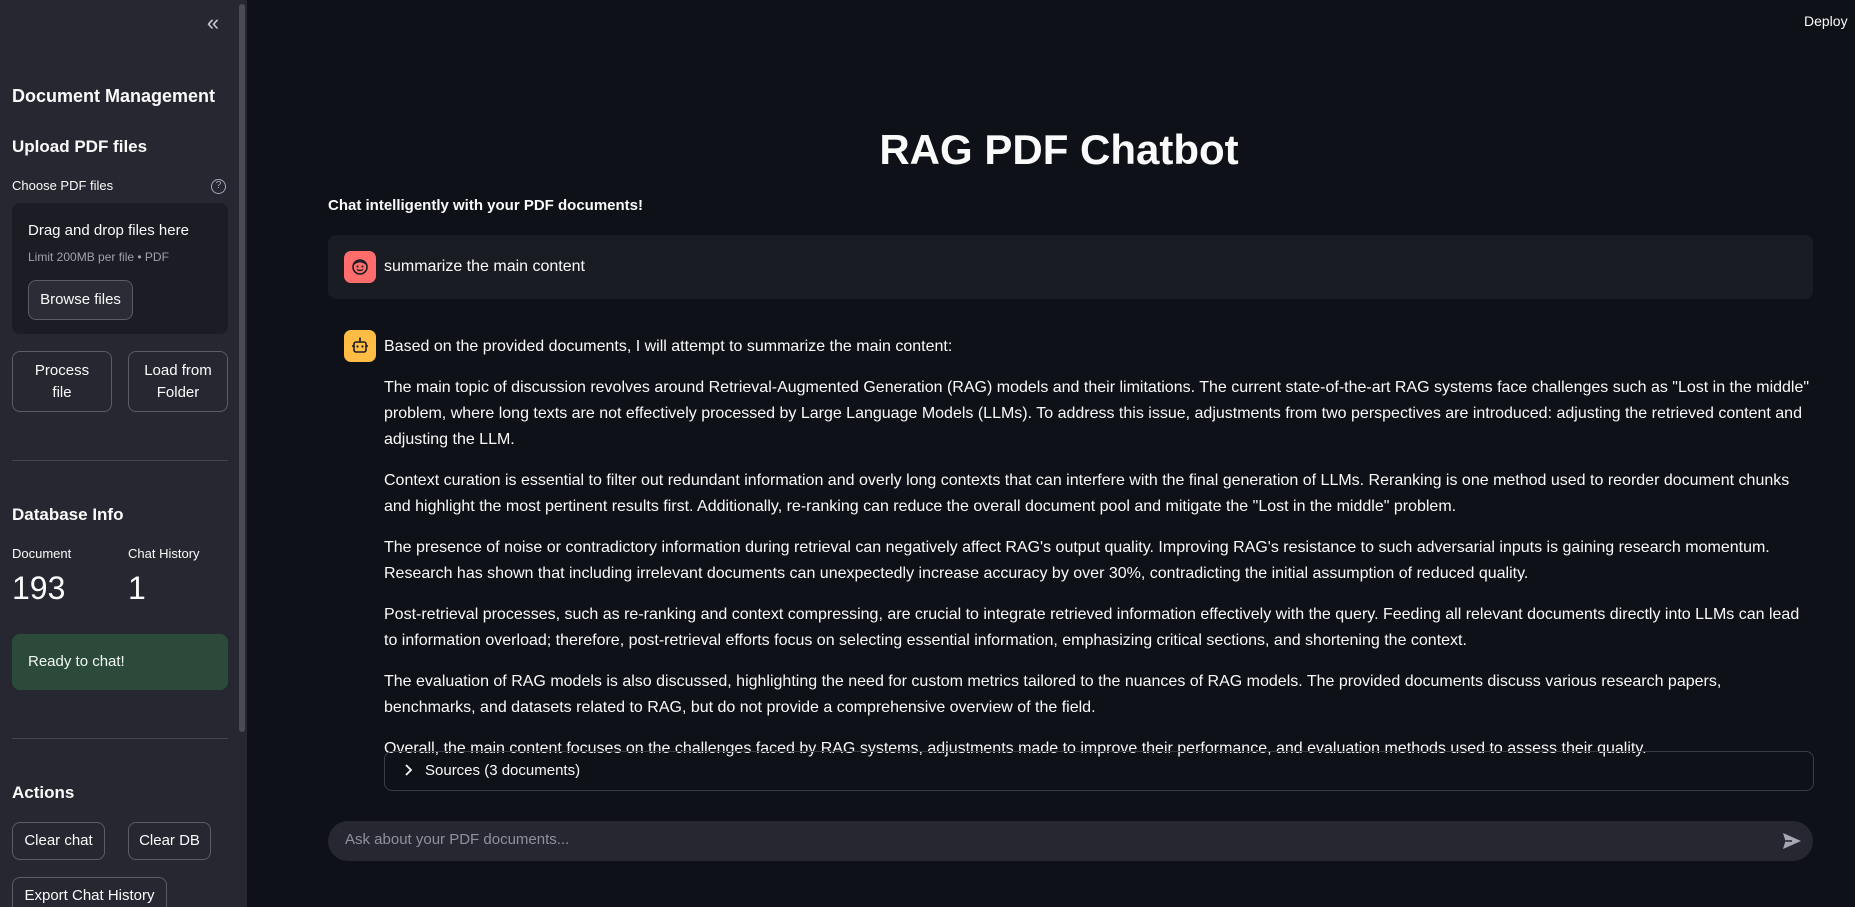 Image resolution: width=1855 pixels, height=907 pixels. What do you see at coordinates (360, 346) in the screenshot?
I see `assistant-avatar-icon` at bounding box center [360, 346].